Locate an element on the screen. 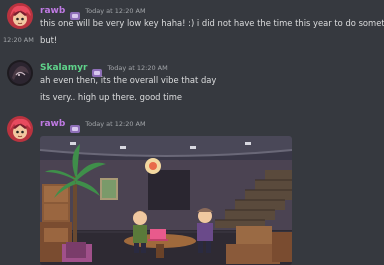 The width and height of the screenshot is (384, 265). message-timestamp: Today at 12:20 AM is located at coordinates (115, 124).